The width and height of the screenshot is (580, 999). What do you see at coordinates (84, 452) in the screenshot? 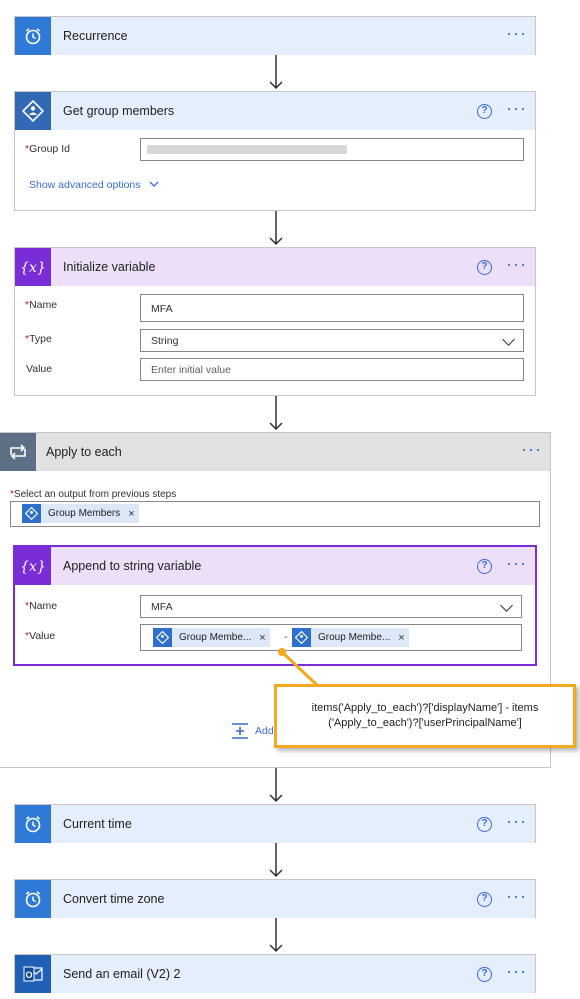
I see `step-title: Apply to each` at bounding box center [84, 452].